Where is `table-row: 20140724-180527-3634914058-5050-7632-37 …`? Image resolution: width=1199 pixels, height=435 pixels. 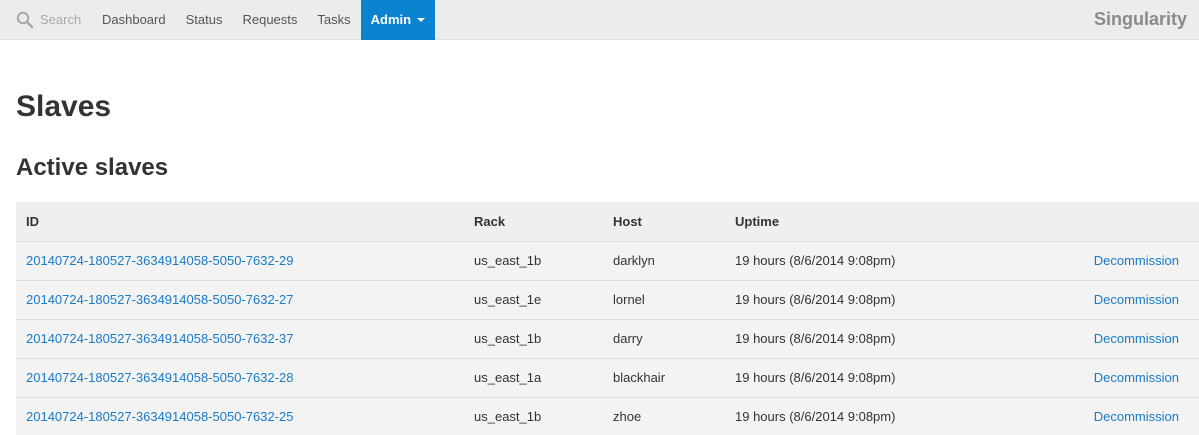
table-row: 20140724-180527-3634914058-5050-7632-37 … is located at coordinates (607, 338).